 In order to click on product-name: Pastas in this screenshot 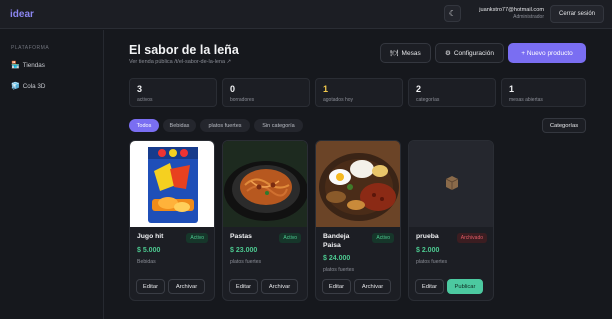, I will do `click(241, 236)`.